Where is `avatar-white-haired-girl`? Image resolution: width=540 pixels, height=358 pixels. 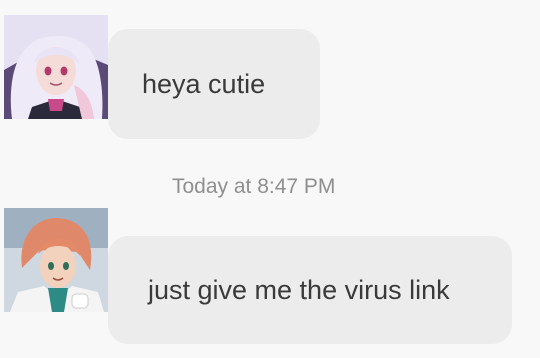
avatar-white-haired-girl is located at coordinates (56, 67).